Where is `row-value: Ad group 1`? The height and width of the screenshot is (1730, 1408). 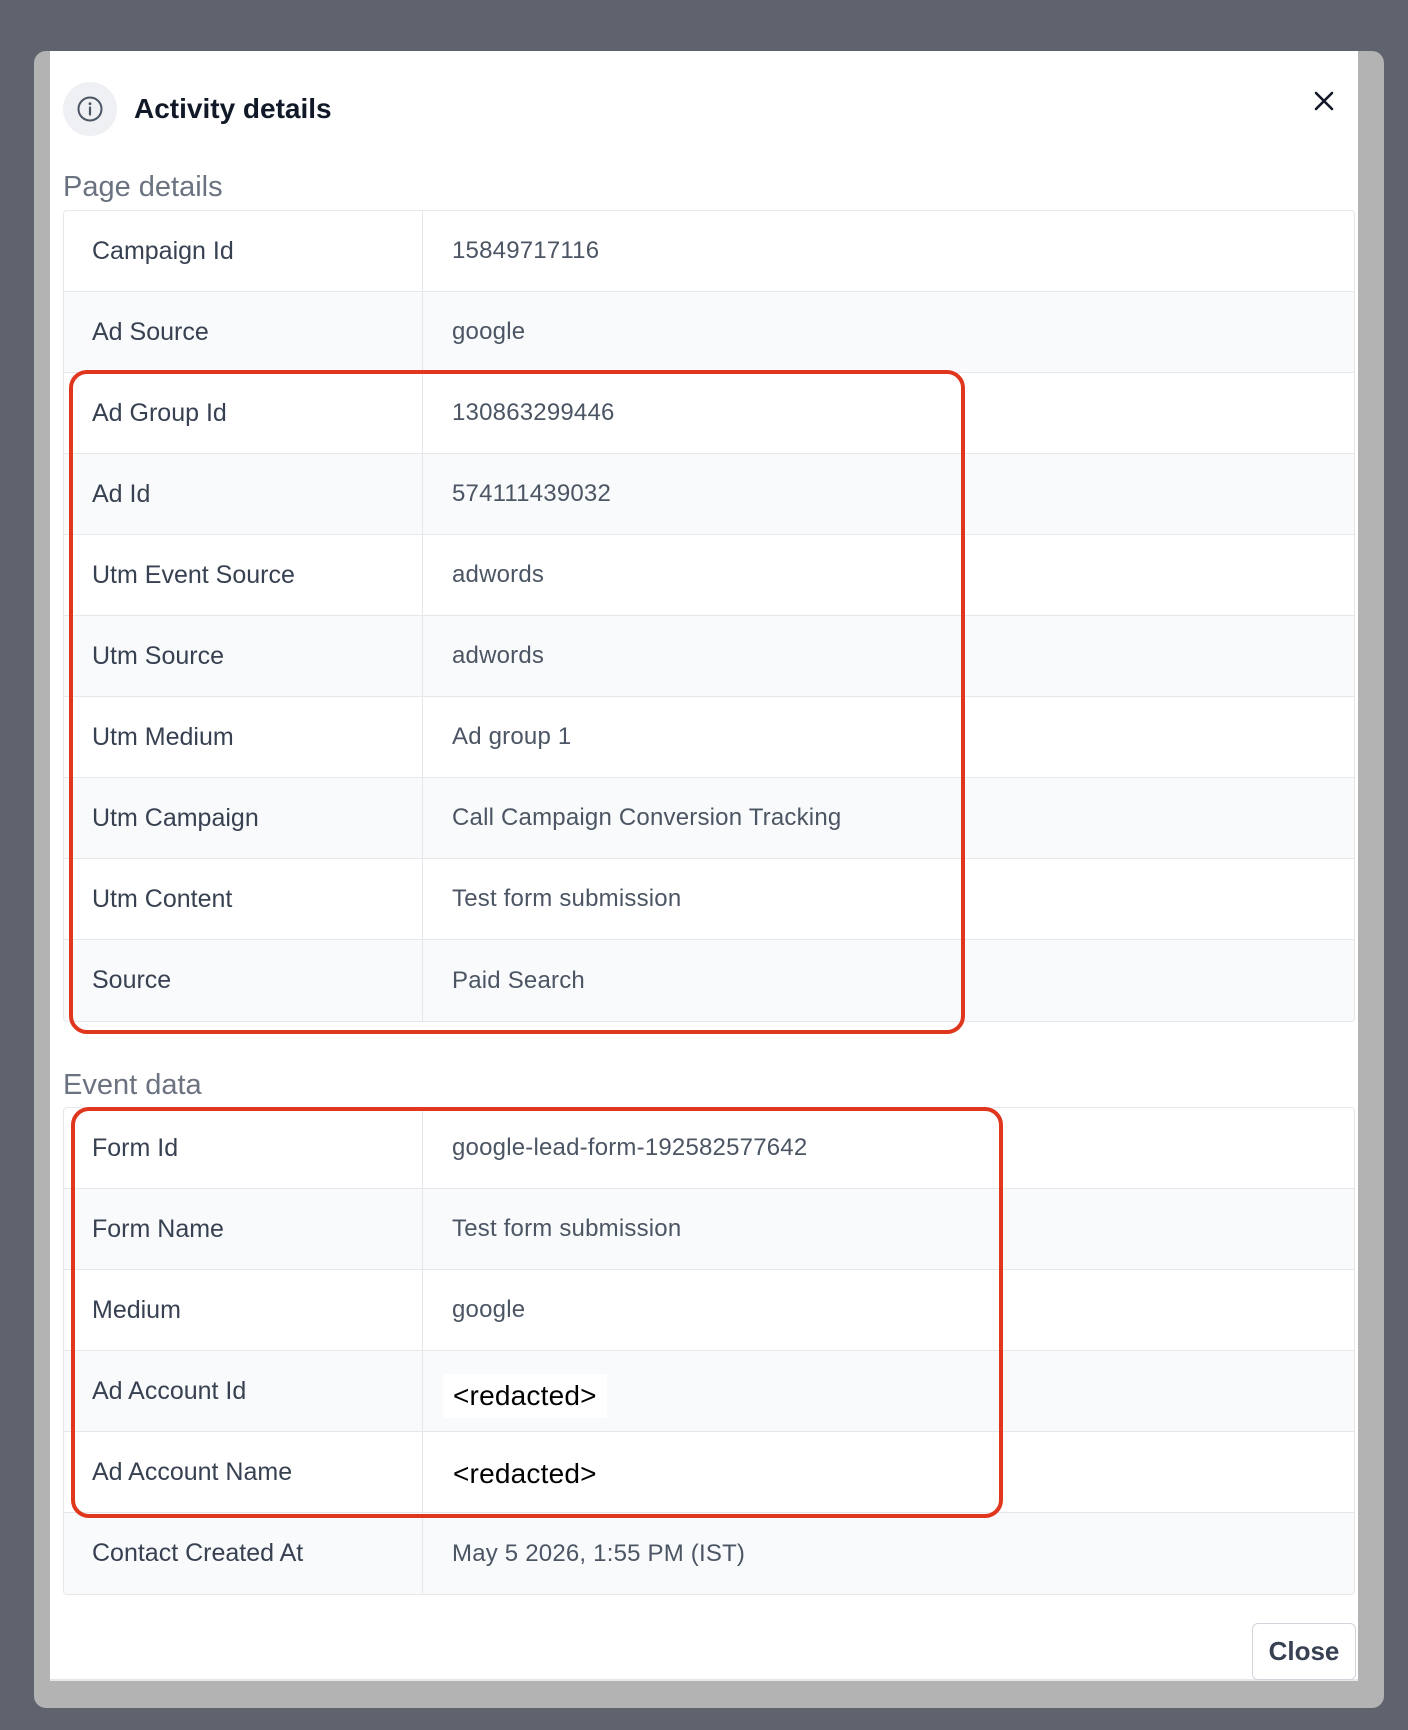 row-value: Ad group 1 is located at coordinates (512, 736).